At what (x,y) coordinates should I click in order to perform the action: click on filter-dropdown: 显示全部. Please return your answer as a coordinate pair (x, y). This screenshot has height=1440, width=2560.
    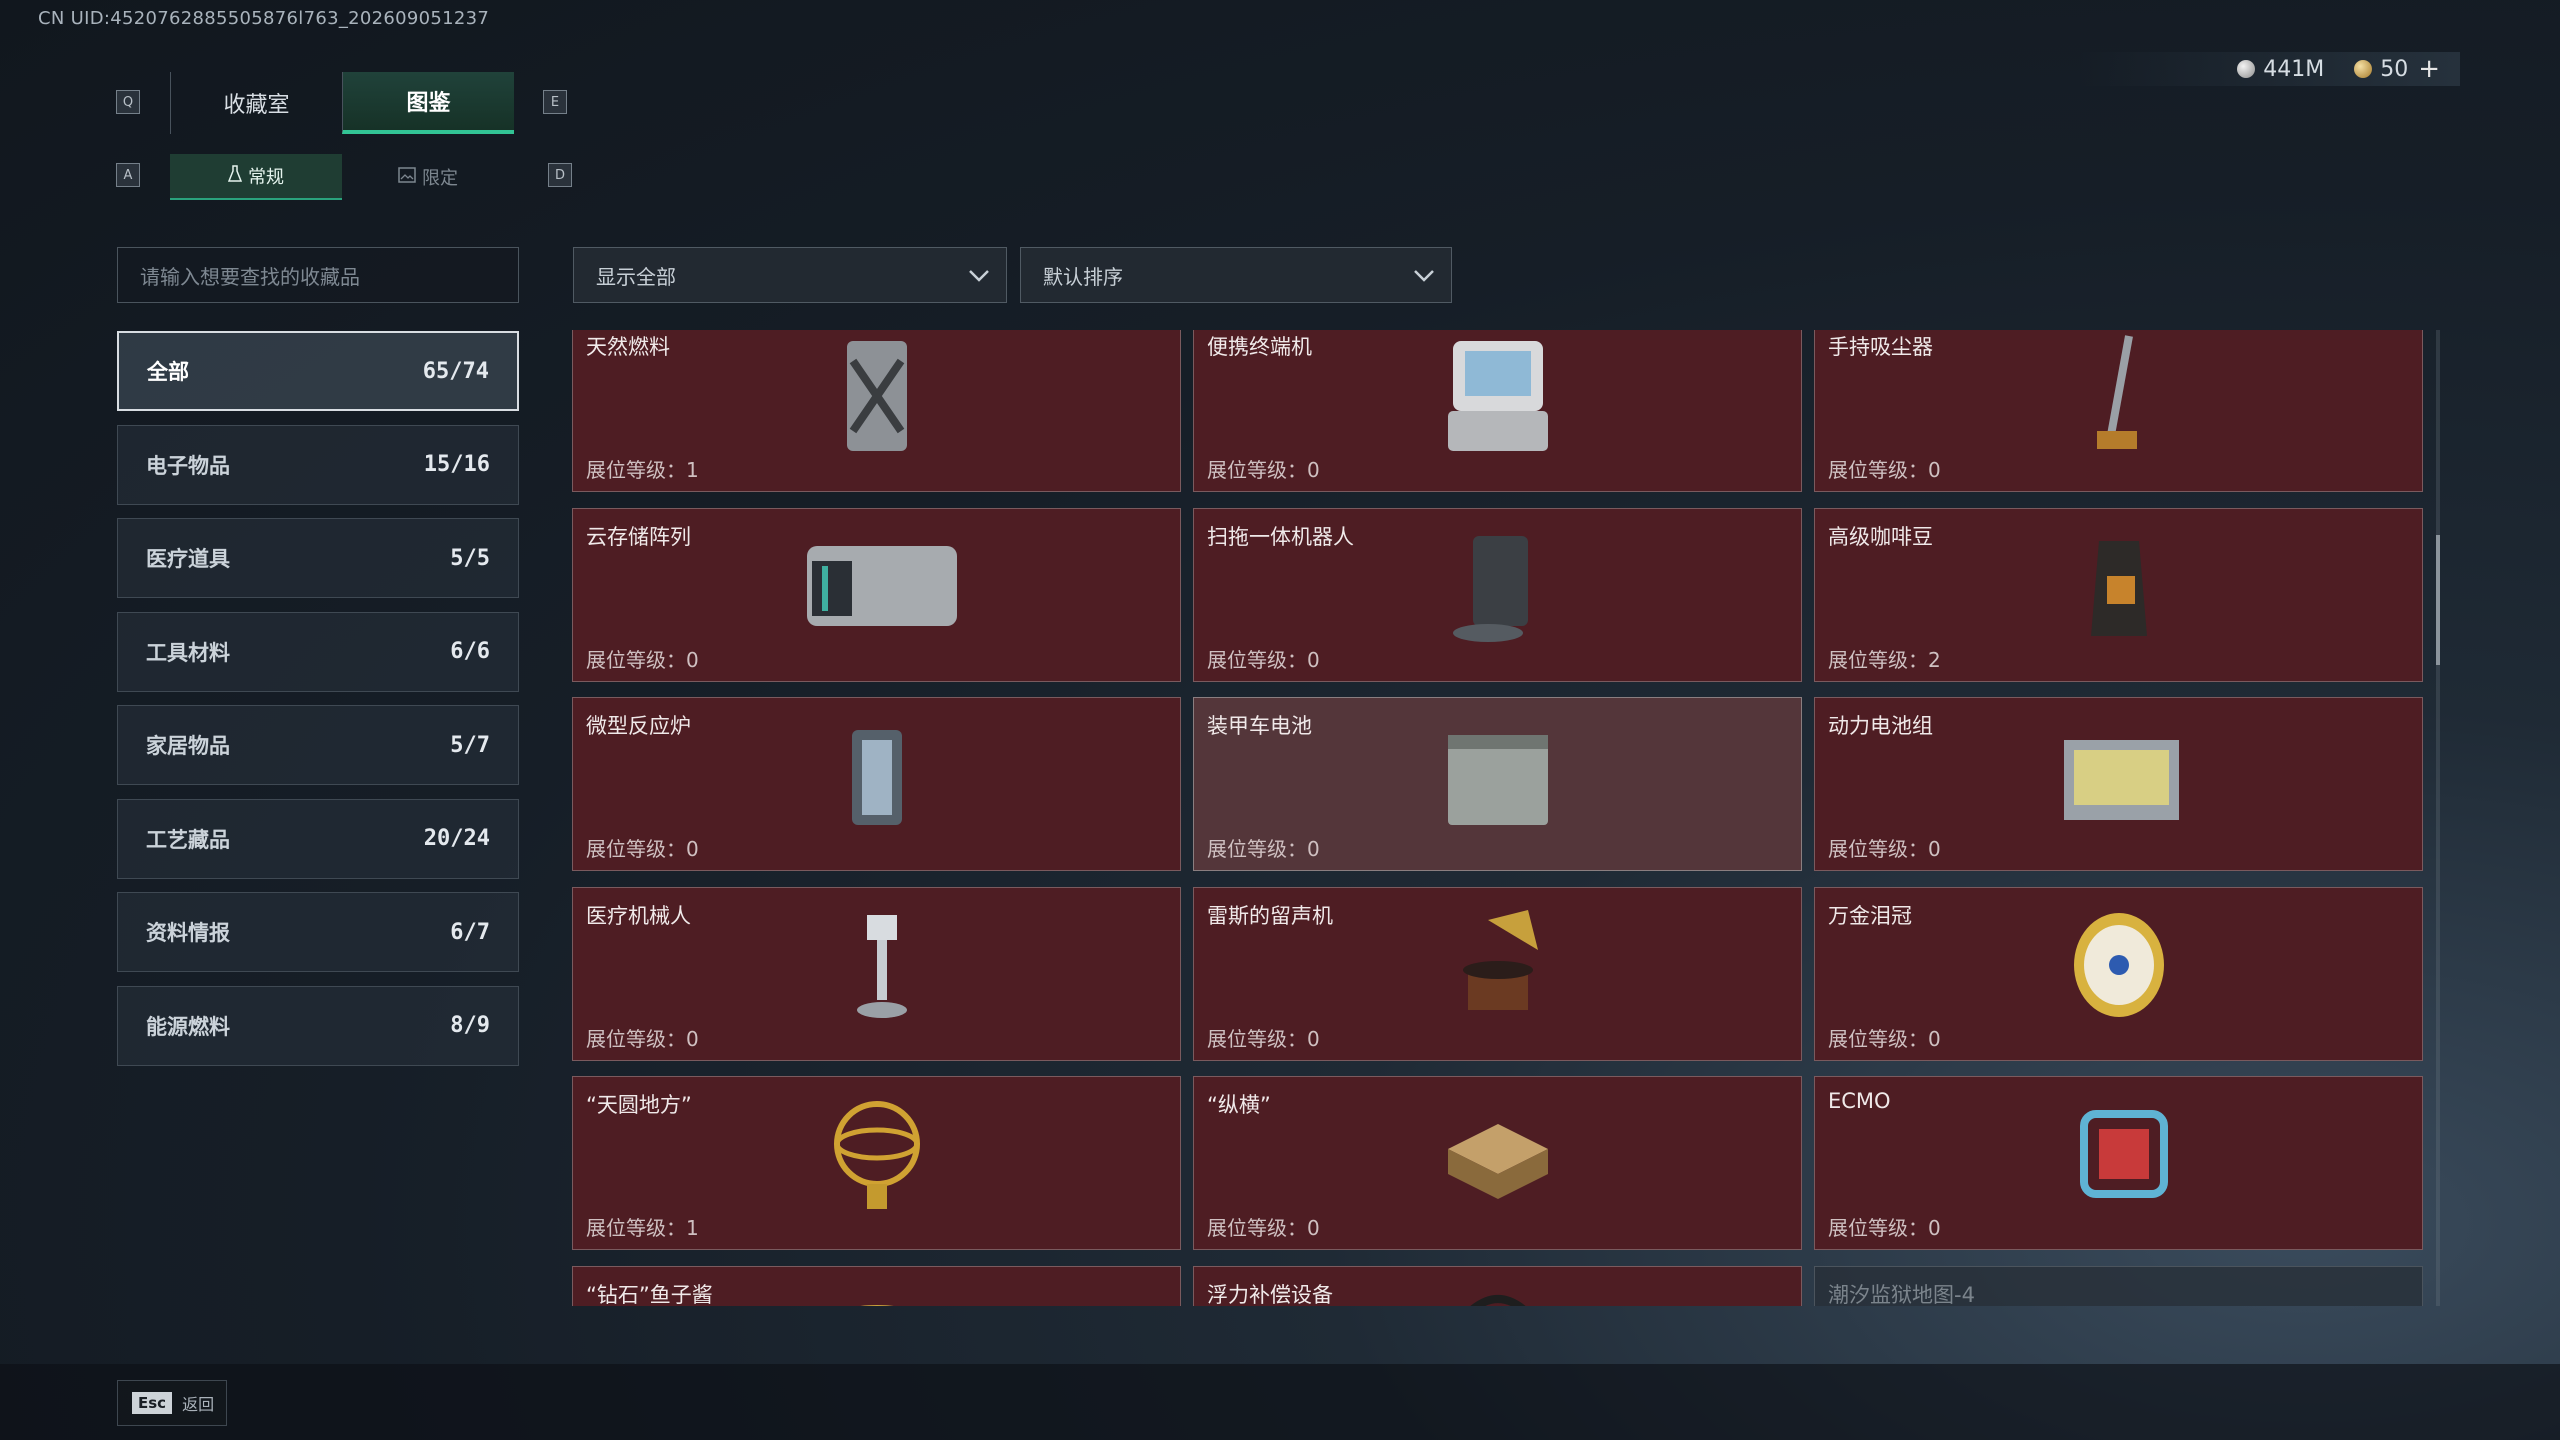
    Looking at the image, I should click on (790, 275).